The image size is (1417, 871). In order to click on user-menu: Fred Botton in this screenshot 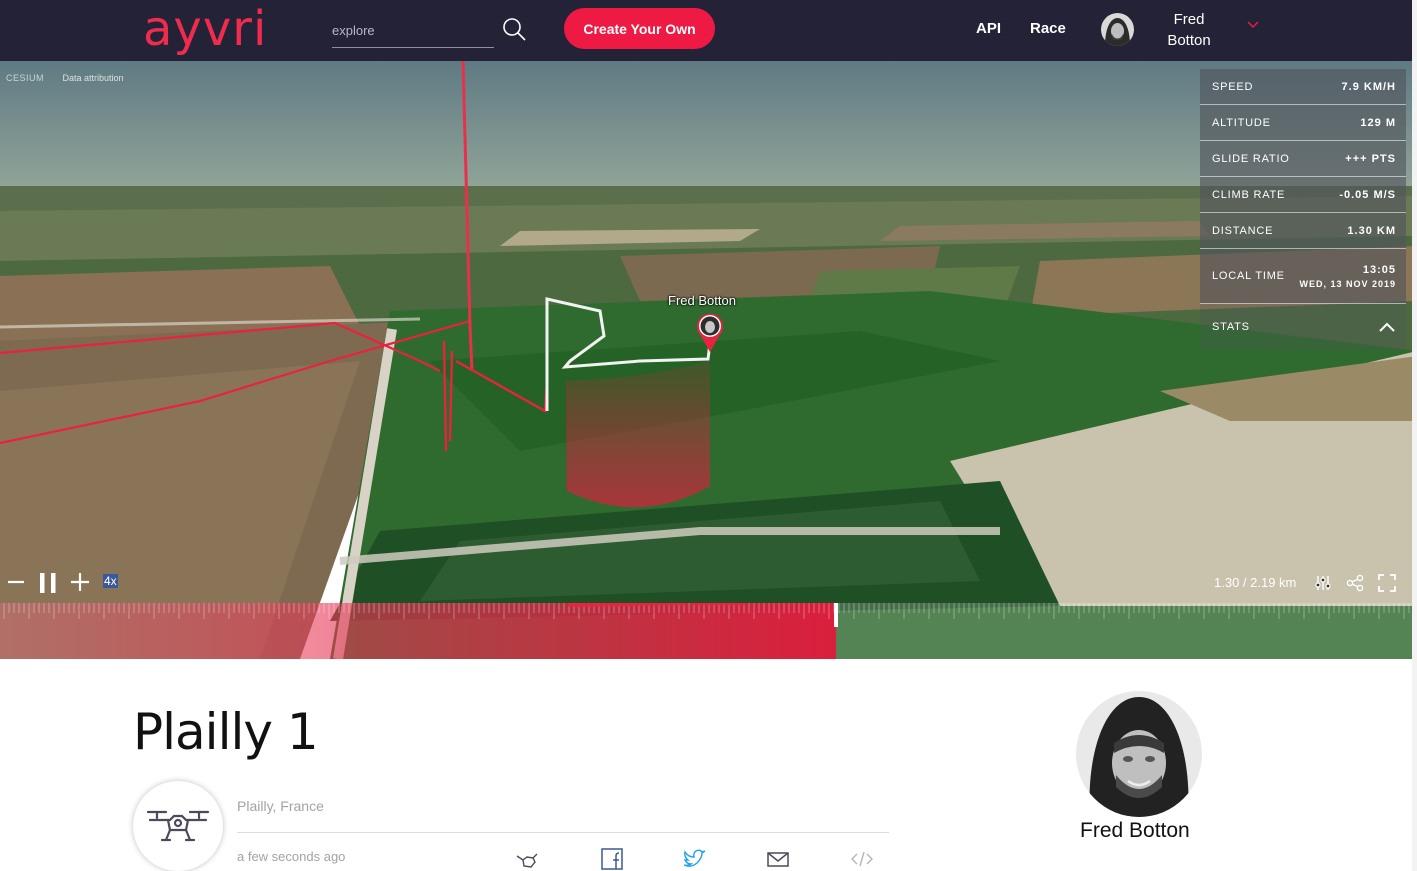, I will do `click(1189, 30)`.